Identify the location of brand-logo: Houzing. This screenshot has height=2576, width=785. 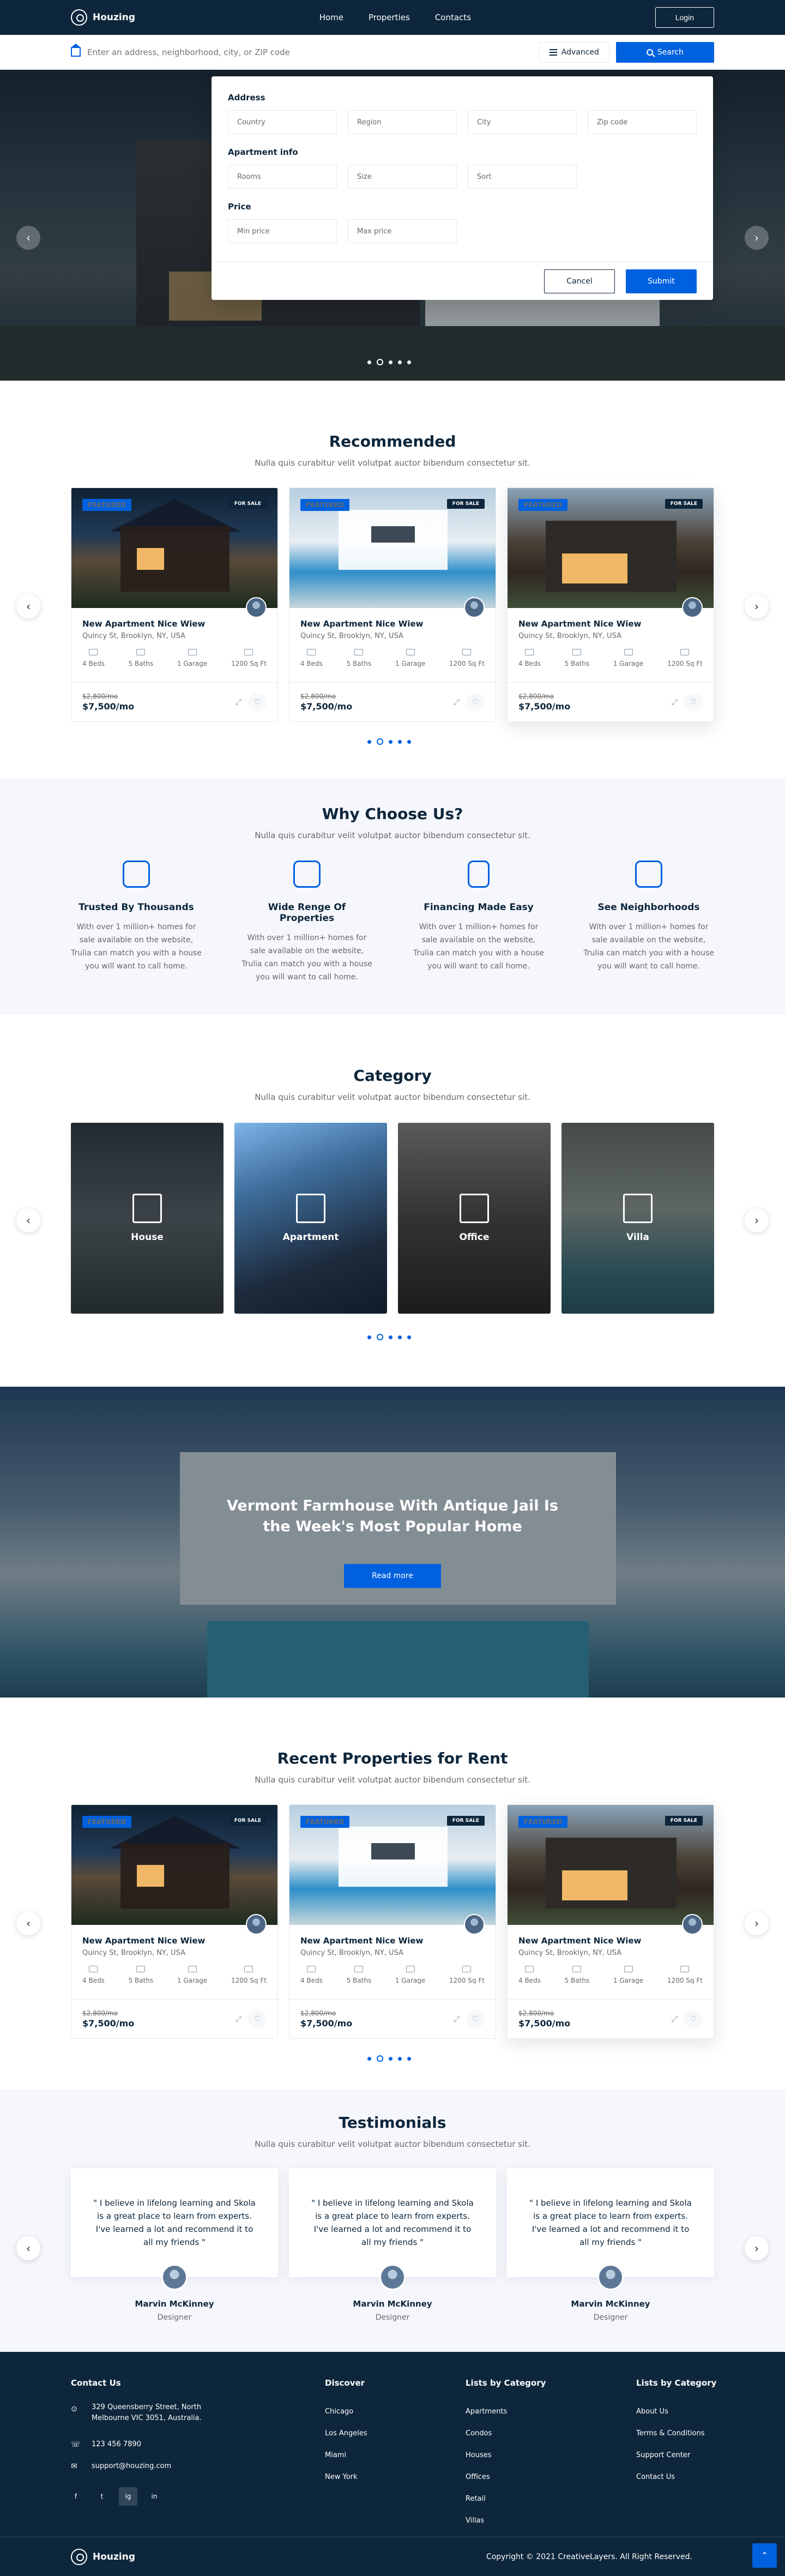
(103, 17).